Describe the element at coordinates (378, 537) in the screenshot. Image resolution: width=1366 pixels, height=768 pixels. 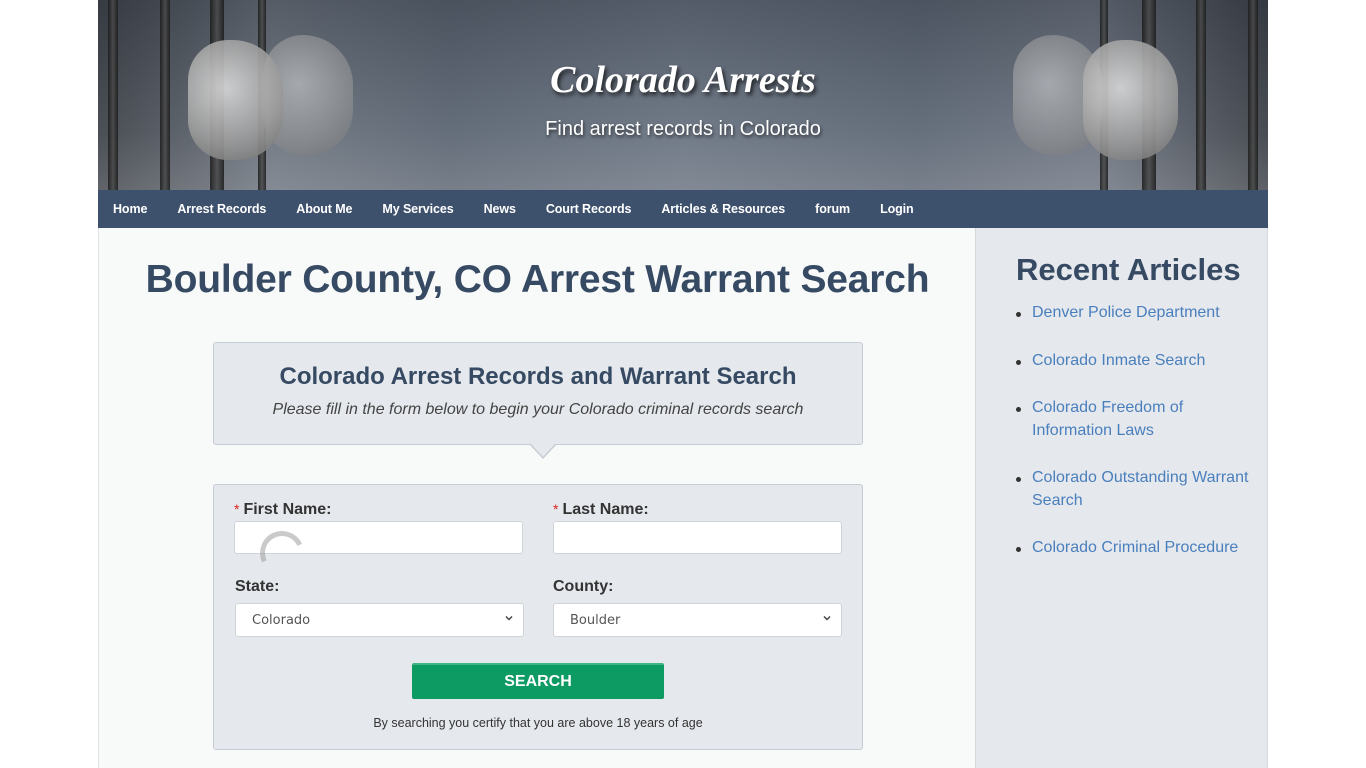
I see `first-name-input` at that location.